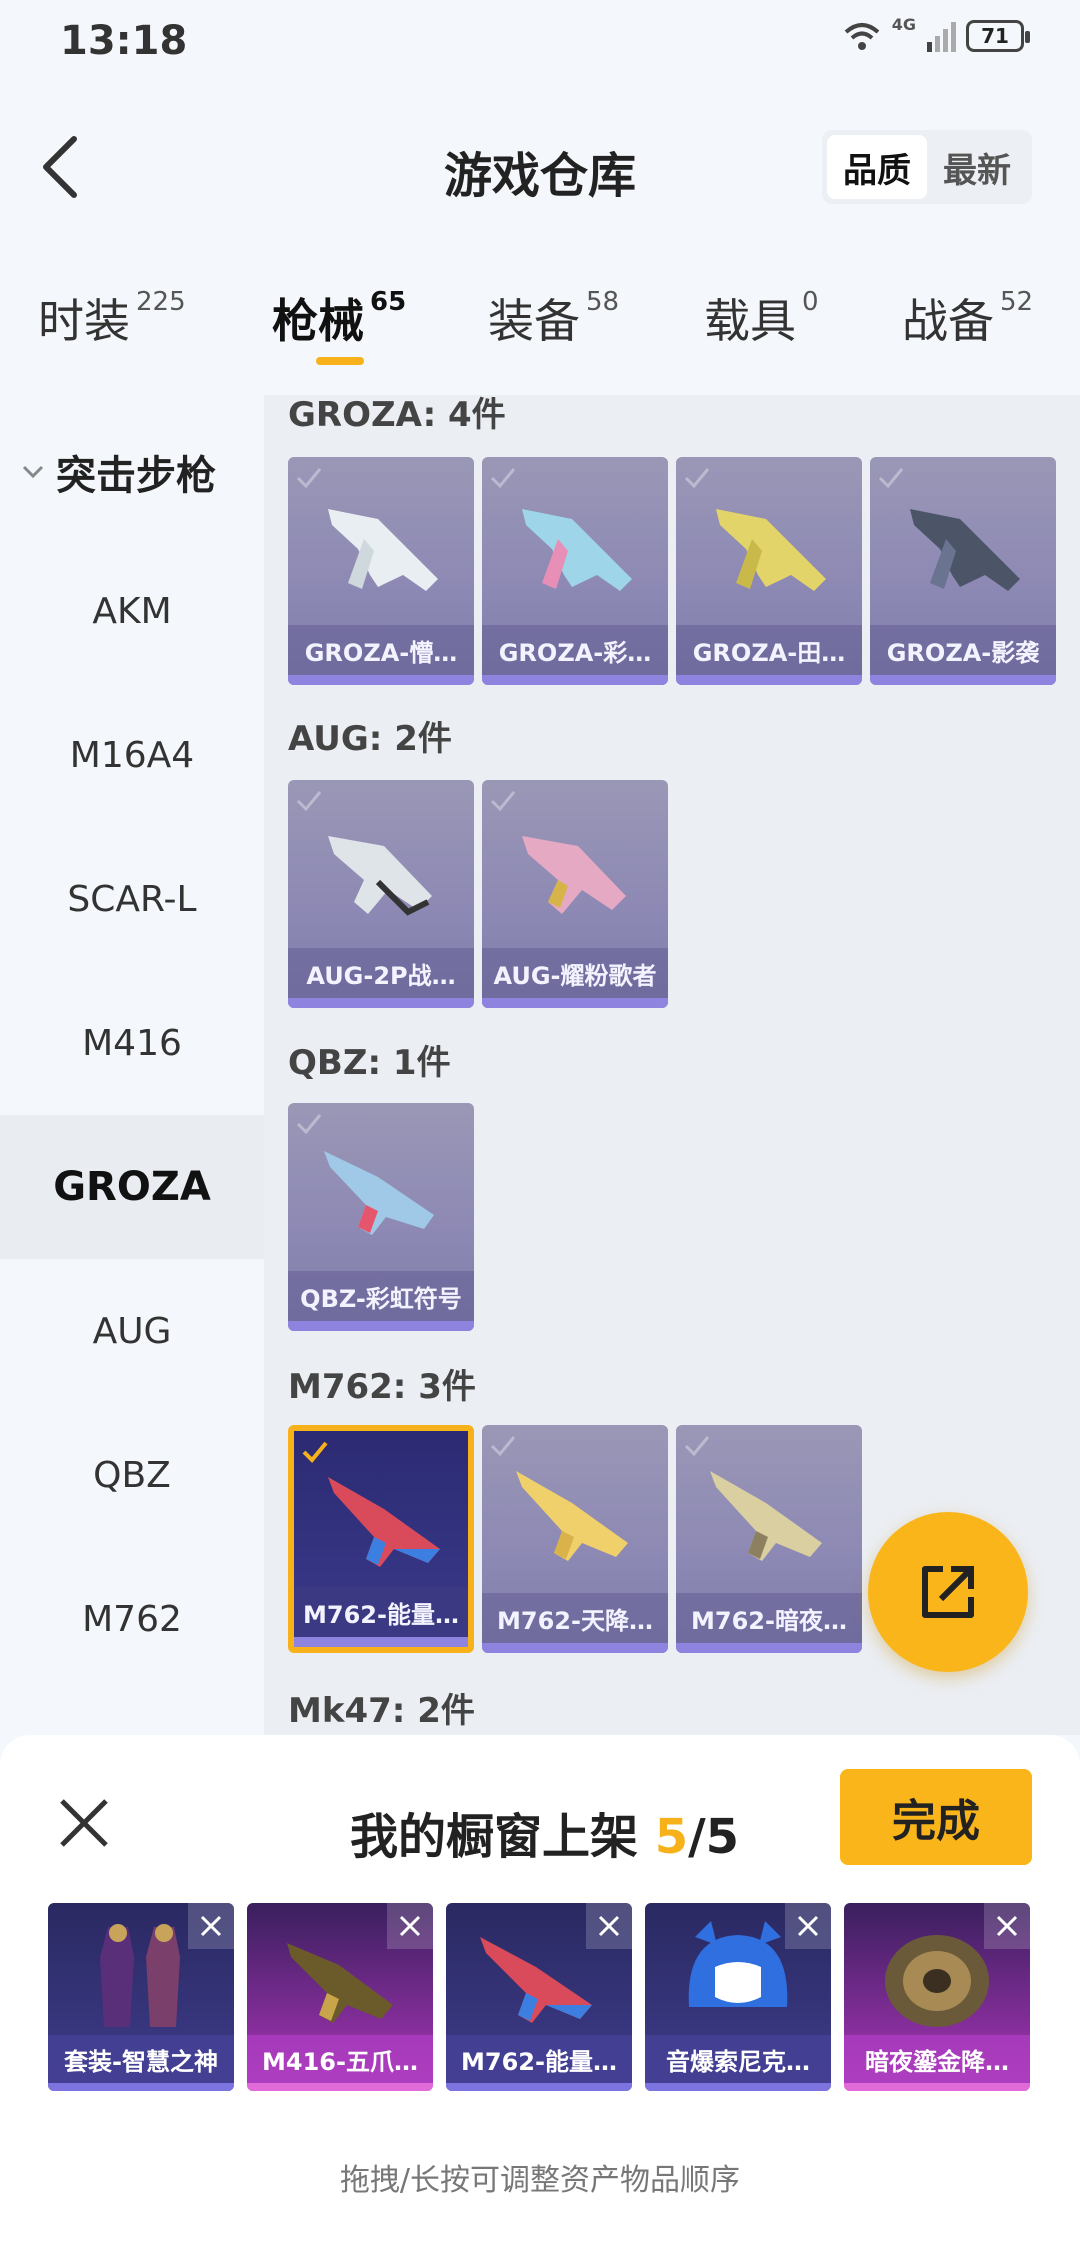 The image size is (1080, 2244). What do you see at coordinates (132, 611) in the screenshot?
I see `sidebar-item-akm: AKM` at bounding box center [132, 611].